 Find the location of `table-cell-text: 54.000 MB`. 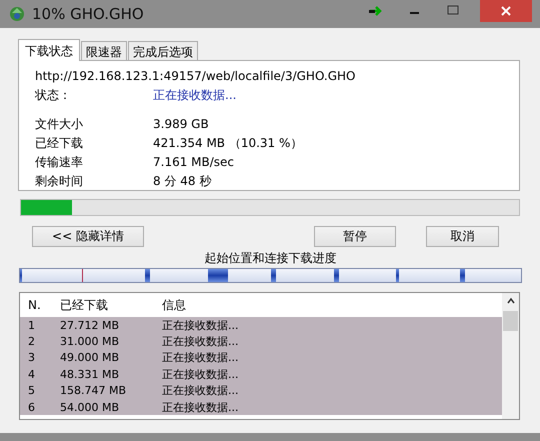

table-cell-text: 54.000 MB is located at coordinates (90, 407).